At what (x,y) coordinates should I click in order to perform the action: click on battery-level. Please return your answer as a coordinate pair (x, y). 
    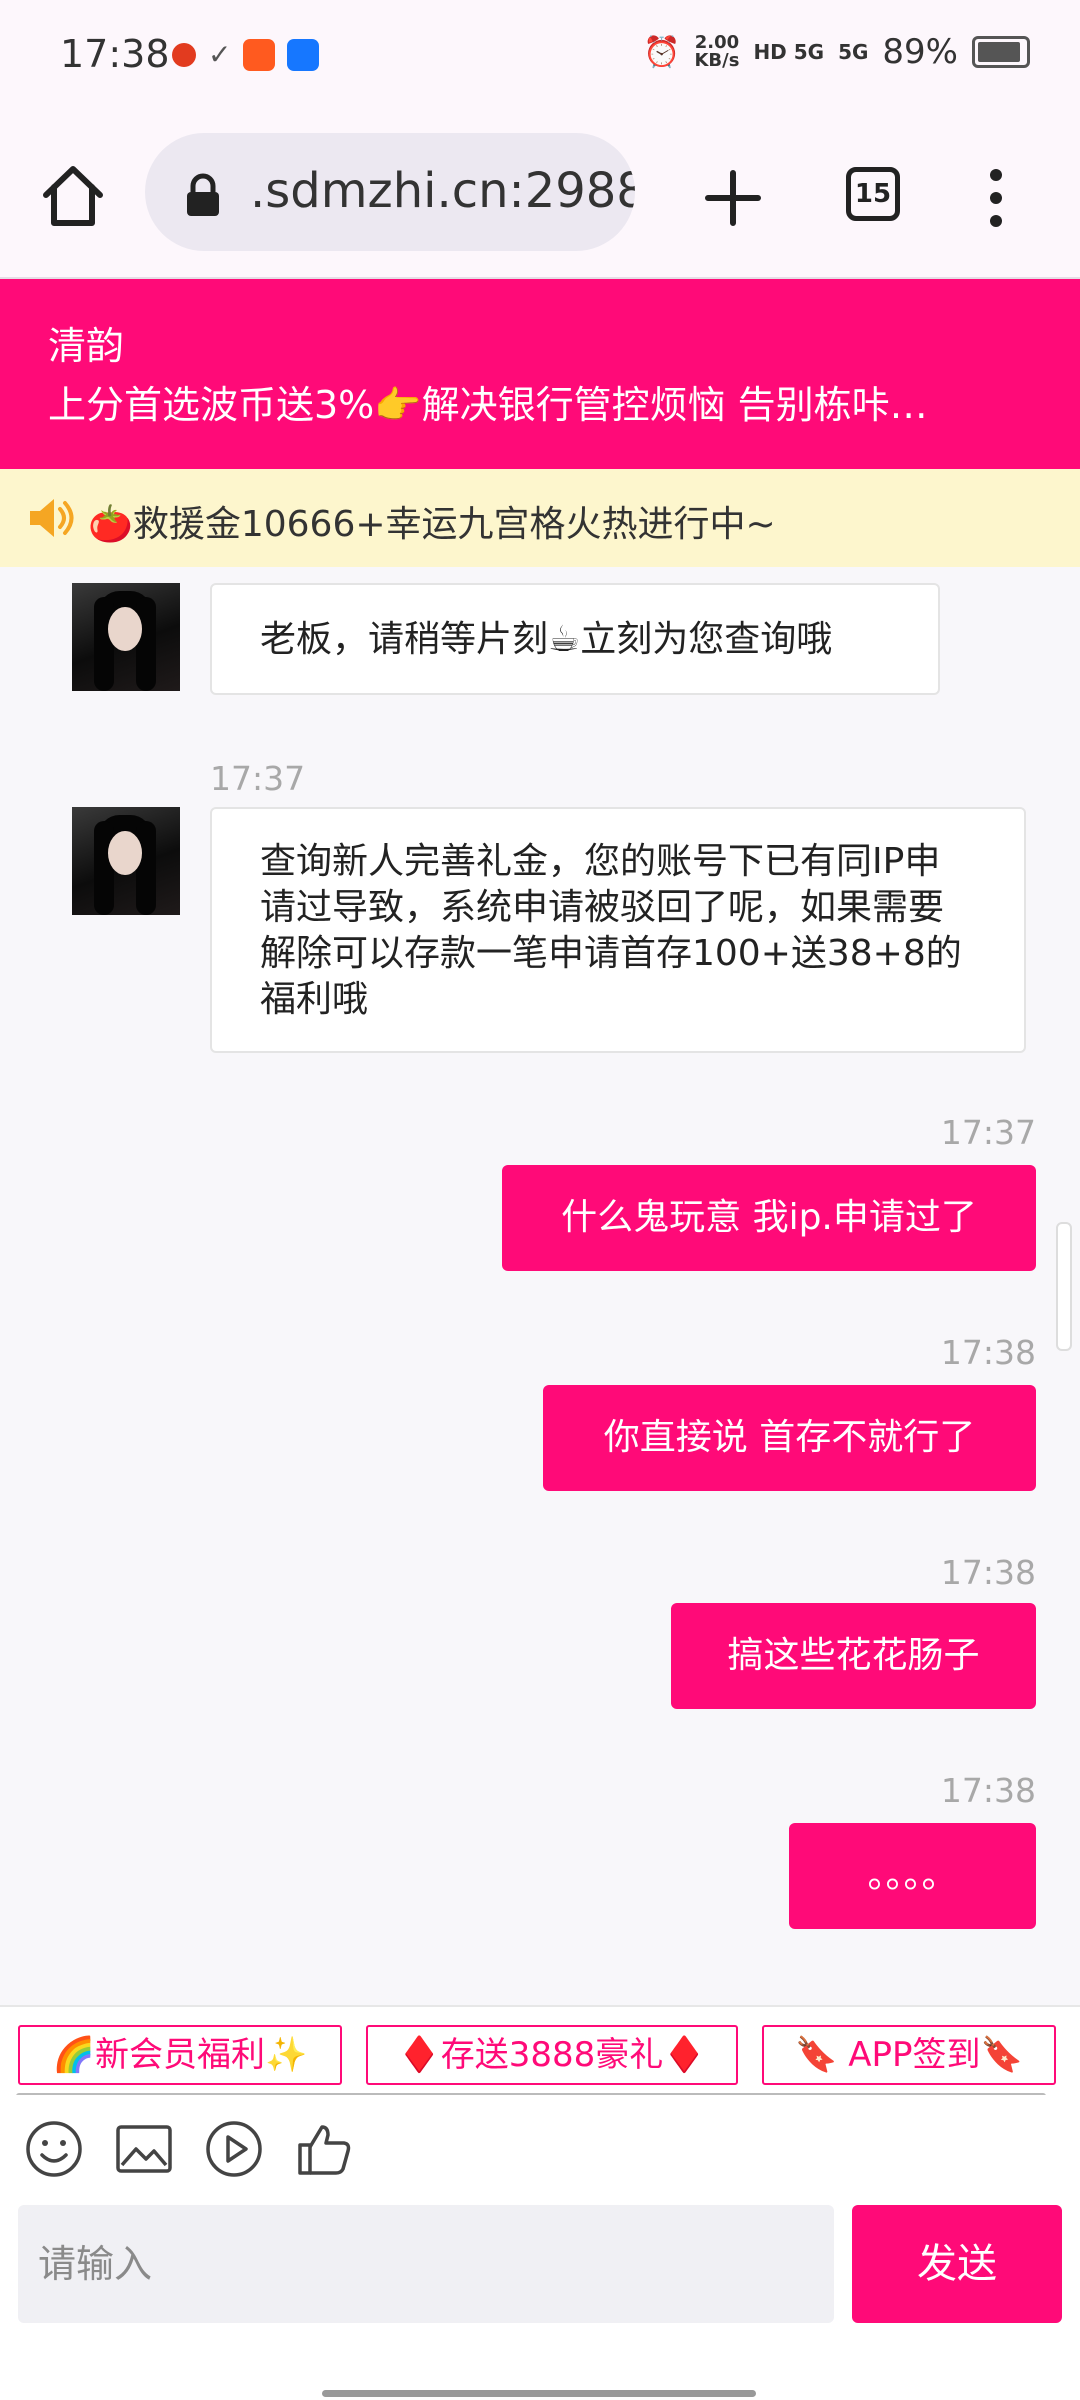
    Looking at the image, I should click on (999, 52).